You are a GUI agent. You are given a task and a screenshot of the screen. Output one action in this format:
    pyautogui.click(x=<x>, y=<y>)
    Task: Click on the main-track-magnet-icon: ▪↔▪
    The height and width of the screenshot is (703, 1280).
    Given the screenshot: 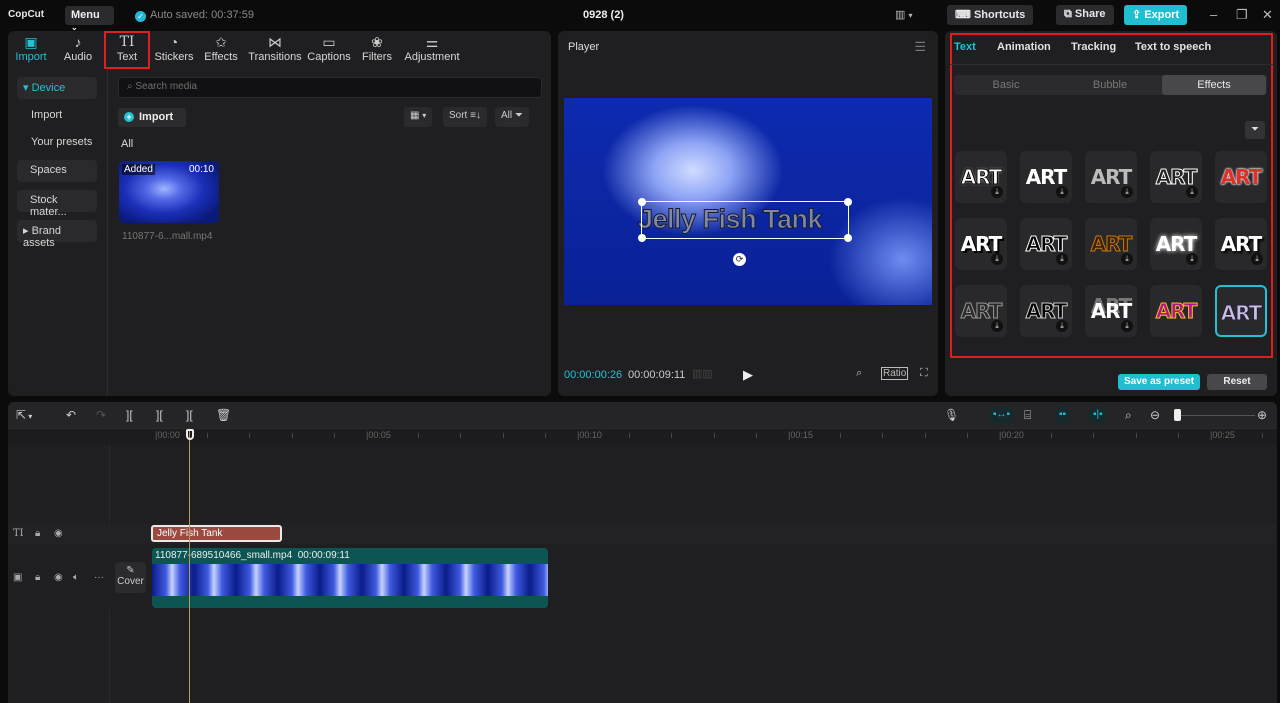 What is the action you would take?
    pyautogui.click(x=1002, y=415)
    